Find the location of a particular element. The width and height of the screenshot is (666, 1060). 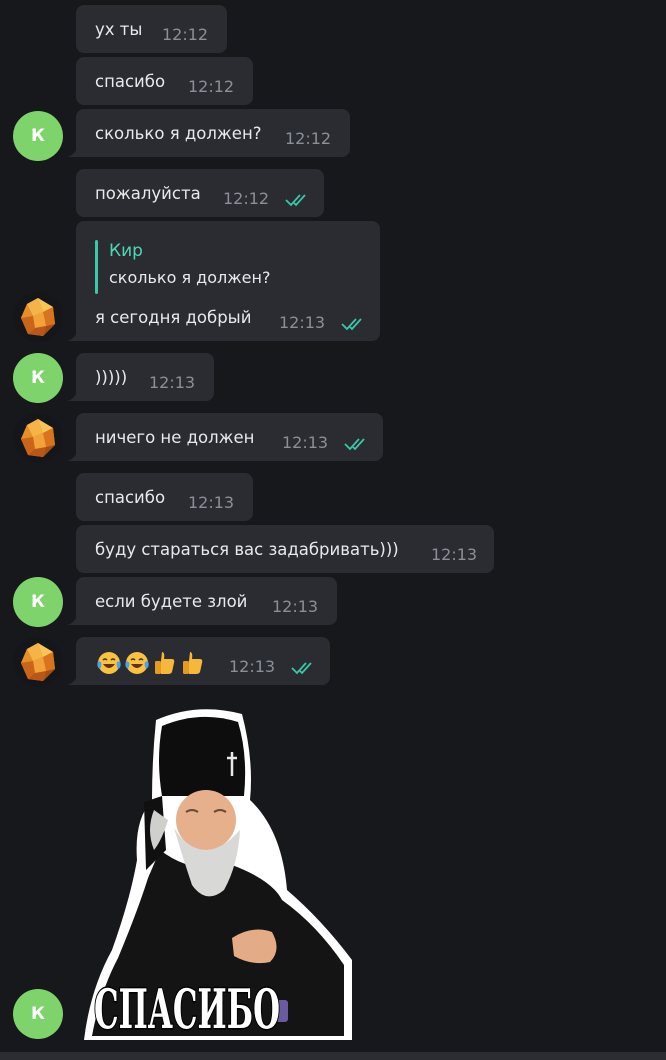

message-text: сколько я должен? is located at coordinates (178, 133).